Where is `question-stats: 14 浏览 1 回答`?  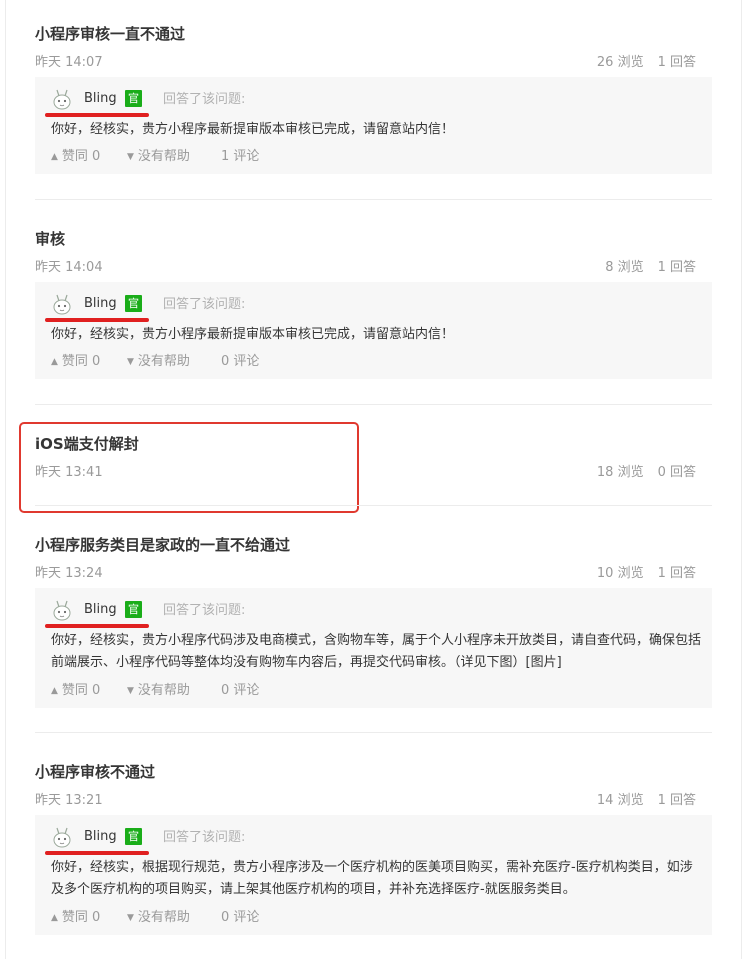
question-stats: 14 浏览 1 回答 is located at coordinates (646, 801).